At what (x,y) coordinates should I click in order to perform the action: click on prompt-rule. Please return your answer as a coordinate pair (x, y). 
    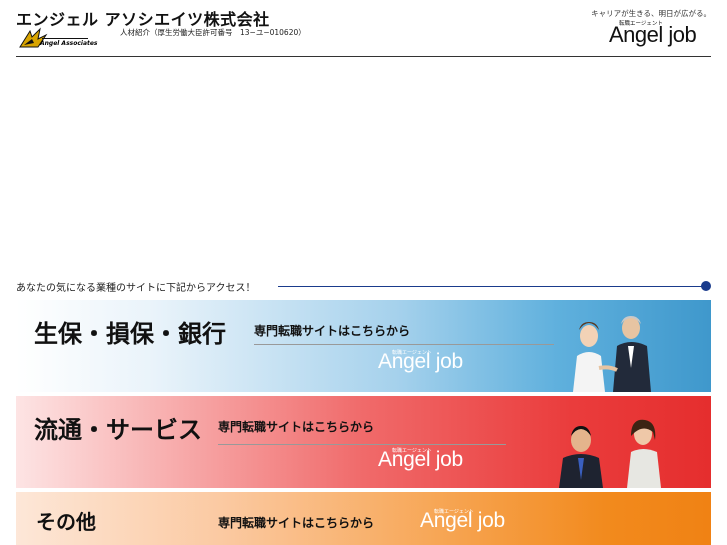
    Looking at the image, I should click on (490, 286).